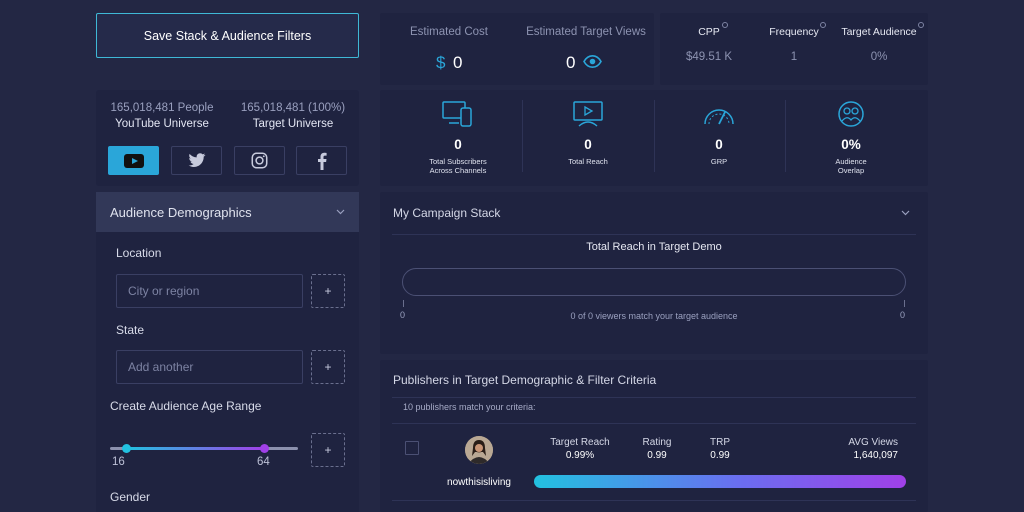  I want to click on reach-tick-min, so click(403, 303).